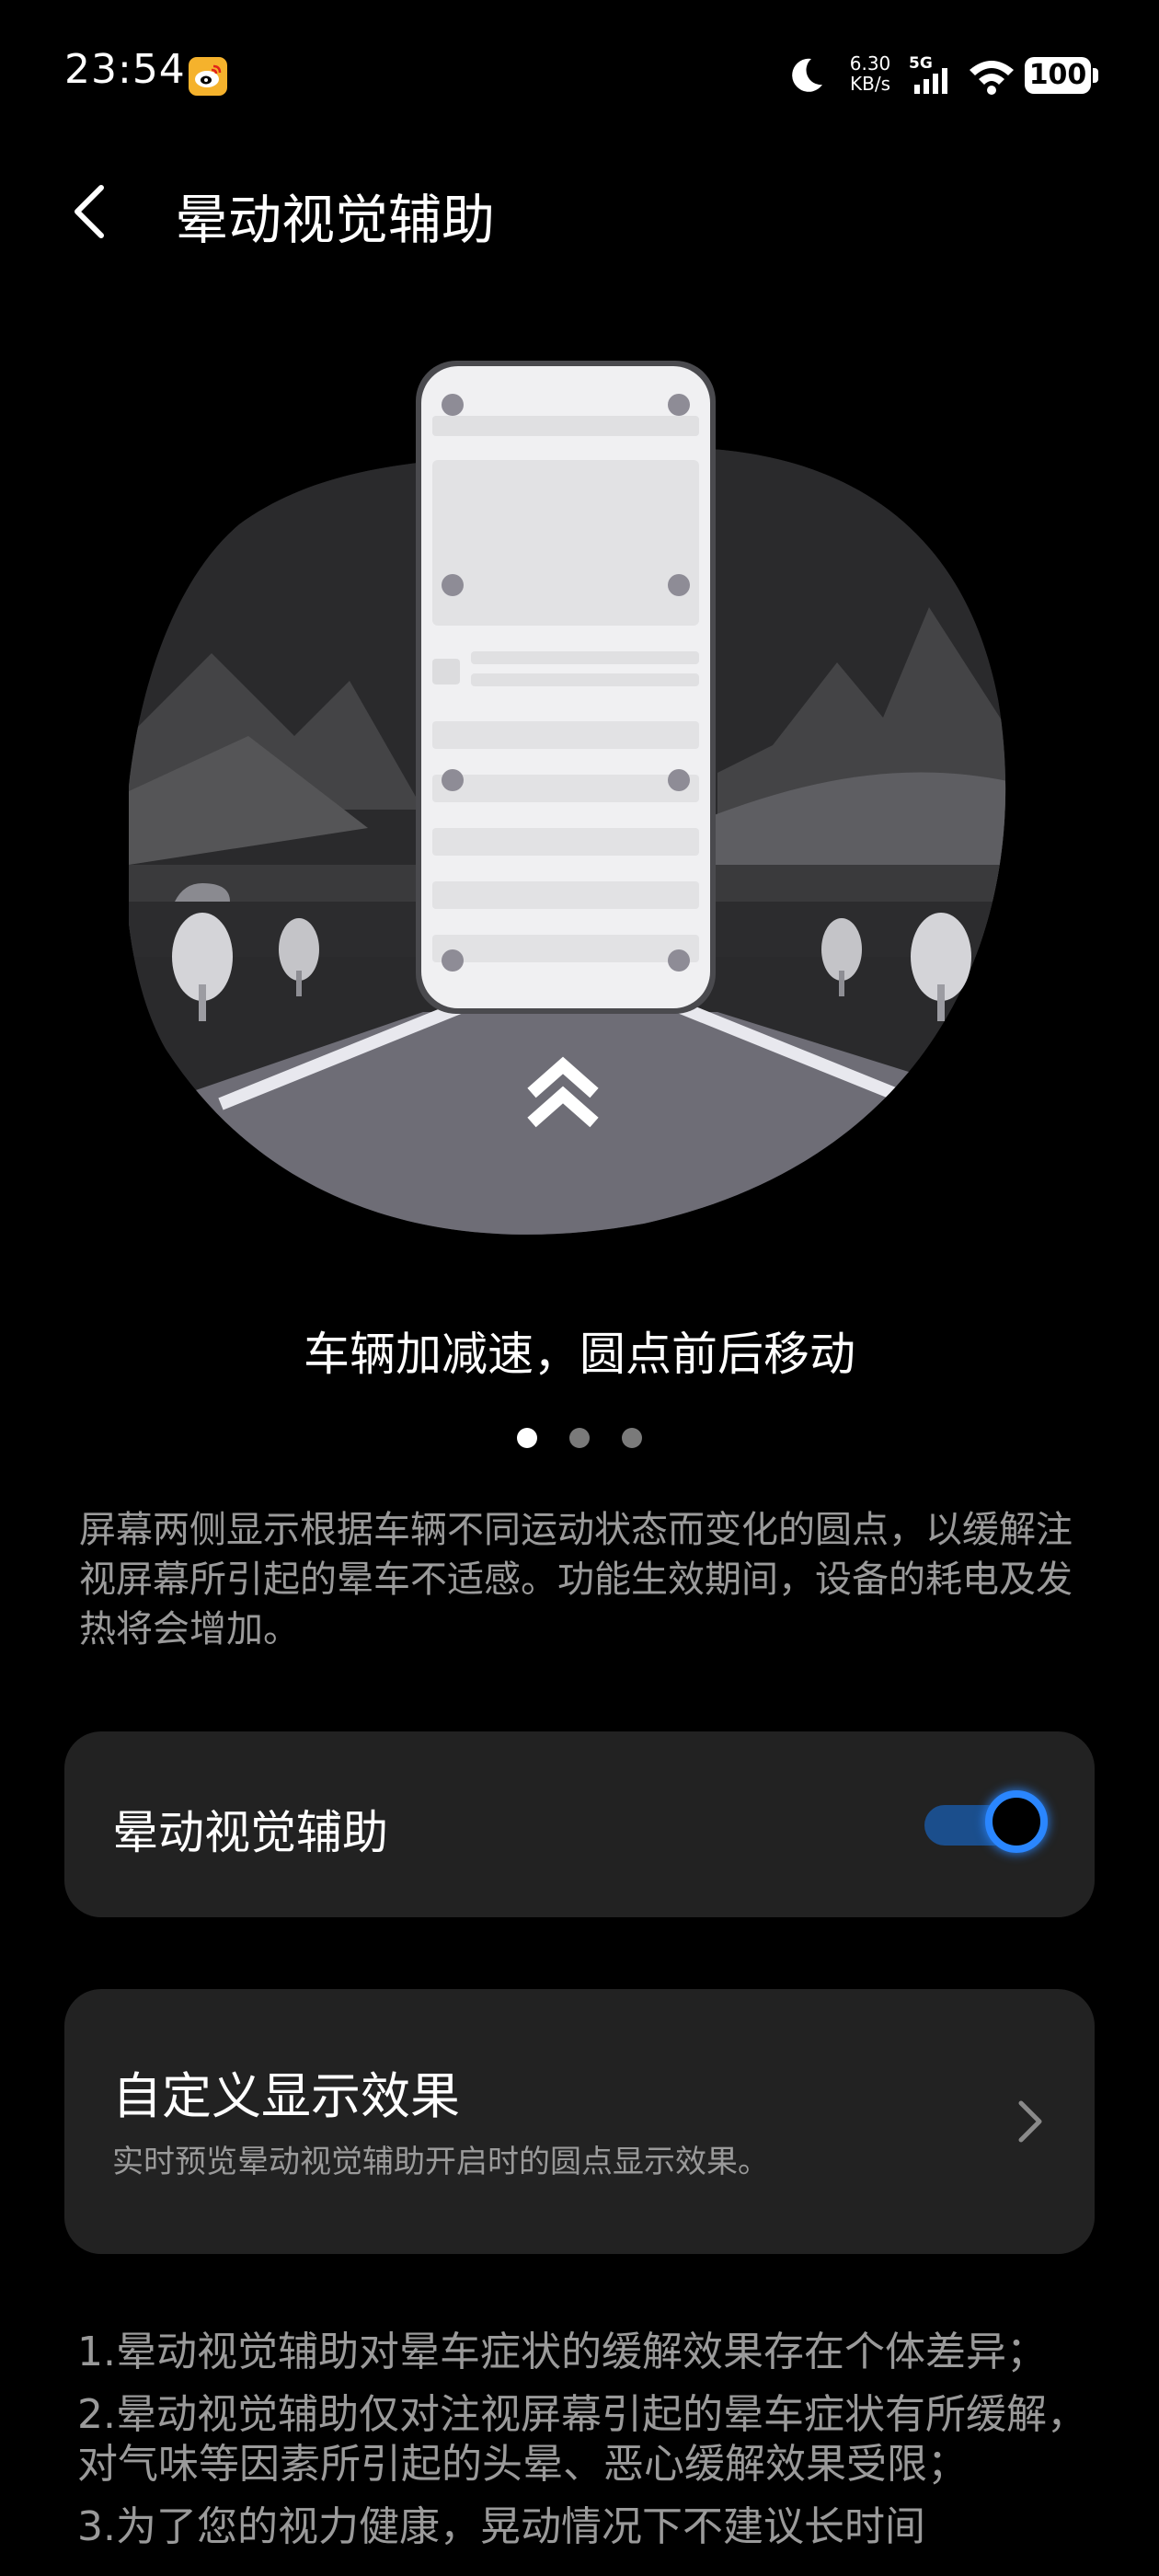 The width and height of the screenshot is (1159, 2576). Describe the element at coordinates (92, 211) in the screenshot. I see `back-button` at that location.